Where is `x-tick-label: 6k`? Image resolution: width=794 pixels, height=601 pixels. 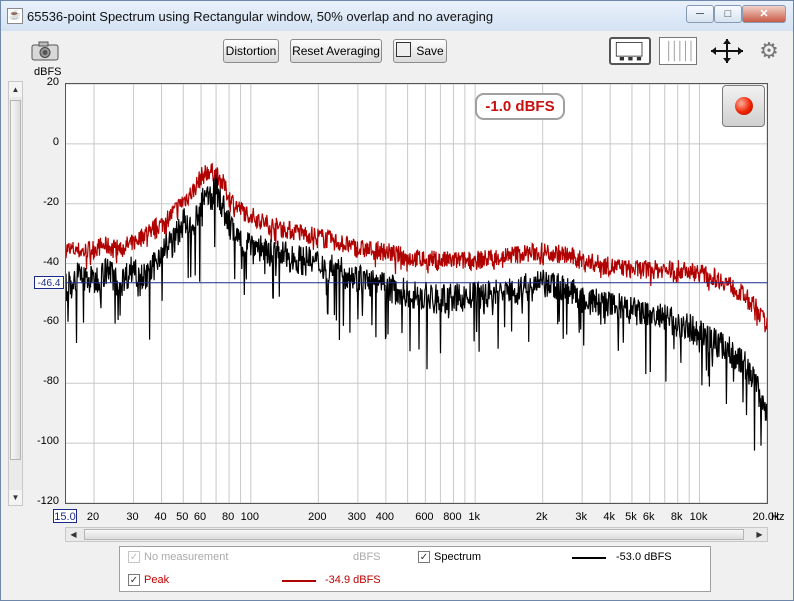
x-tick-label: 6k is located at coordinates (648, 517).